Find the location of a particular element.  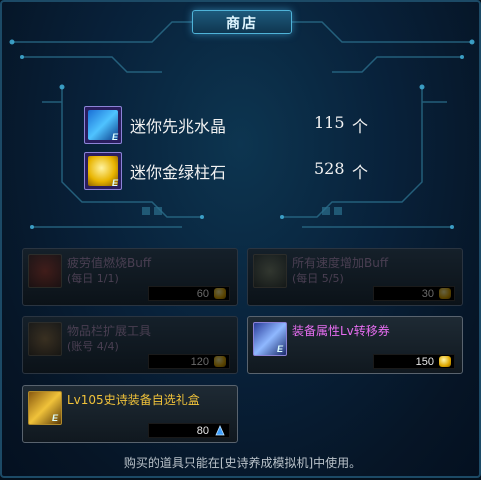

item-name: 物品栏扩展工具 is located at coordinates (109, 331).